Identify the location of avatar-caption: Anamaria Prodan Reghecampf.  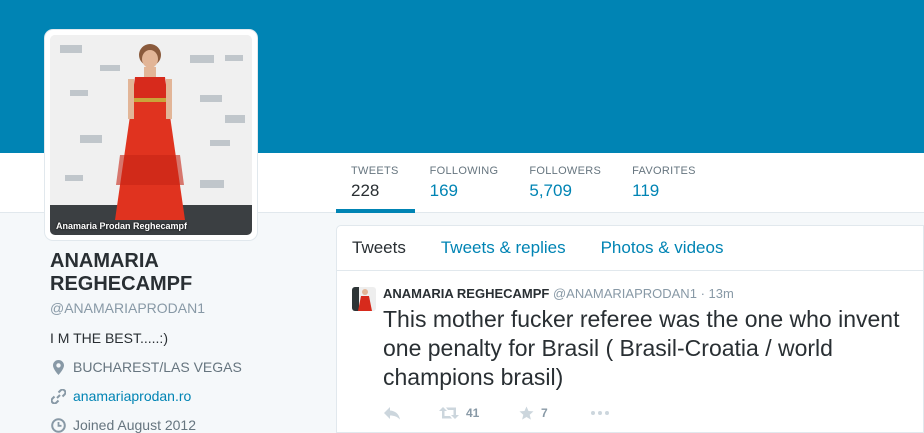
(122, 226).